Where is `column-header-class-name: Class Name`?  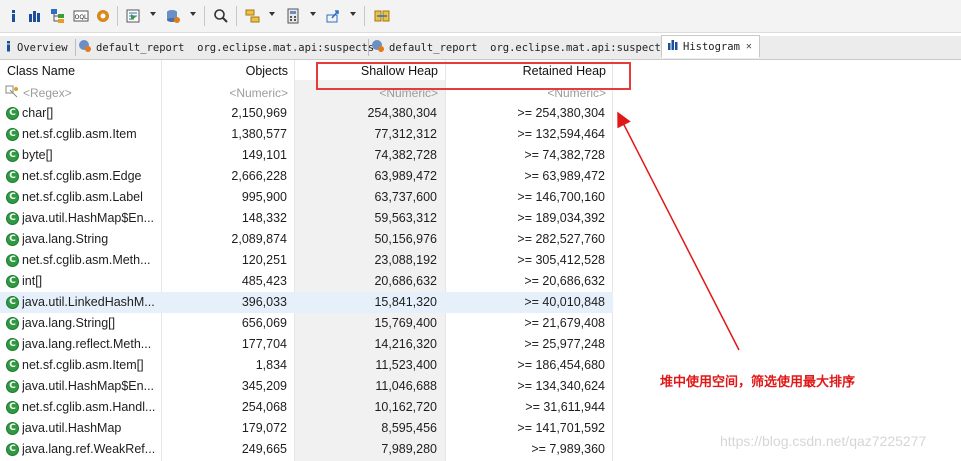 column-header-class-name: Class Name is located at coordinates (41, 70).